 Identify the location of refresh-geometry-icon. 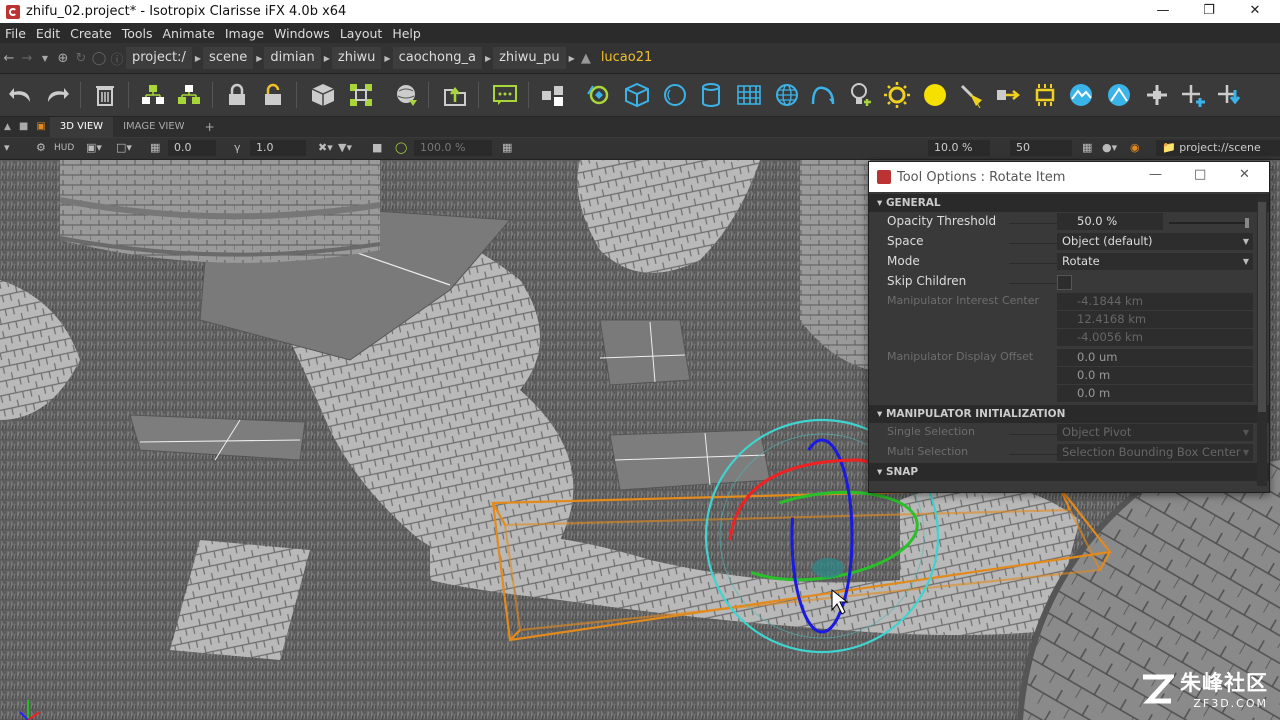
(599, 95).